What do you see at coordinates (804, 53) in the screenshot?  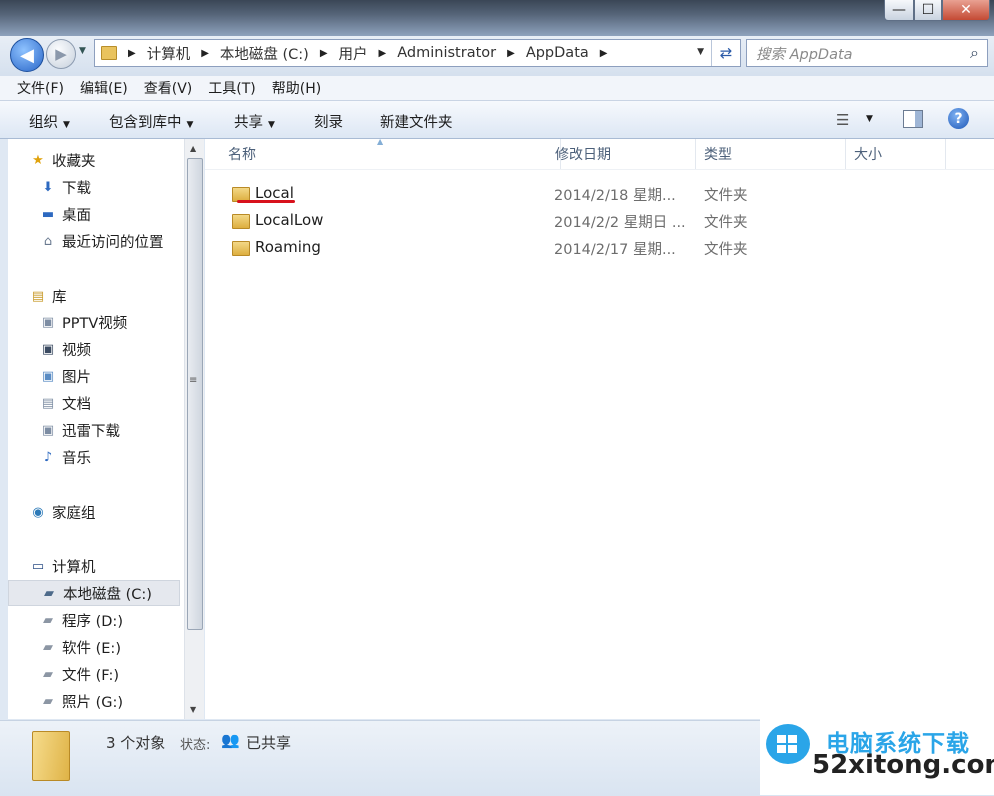 I see `search-input: 搜索 AppData` at bounding box center [804, 53].